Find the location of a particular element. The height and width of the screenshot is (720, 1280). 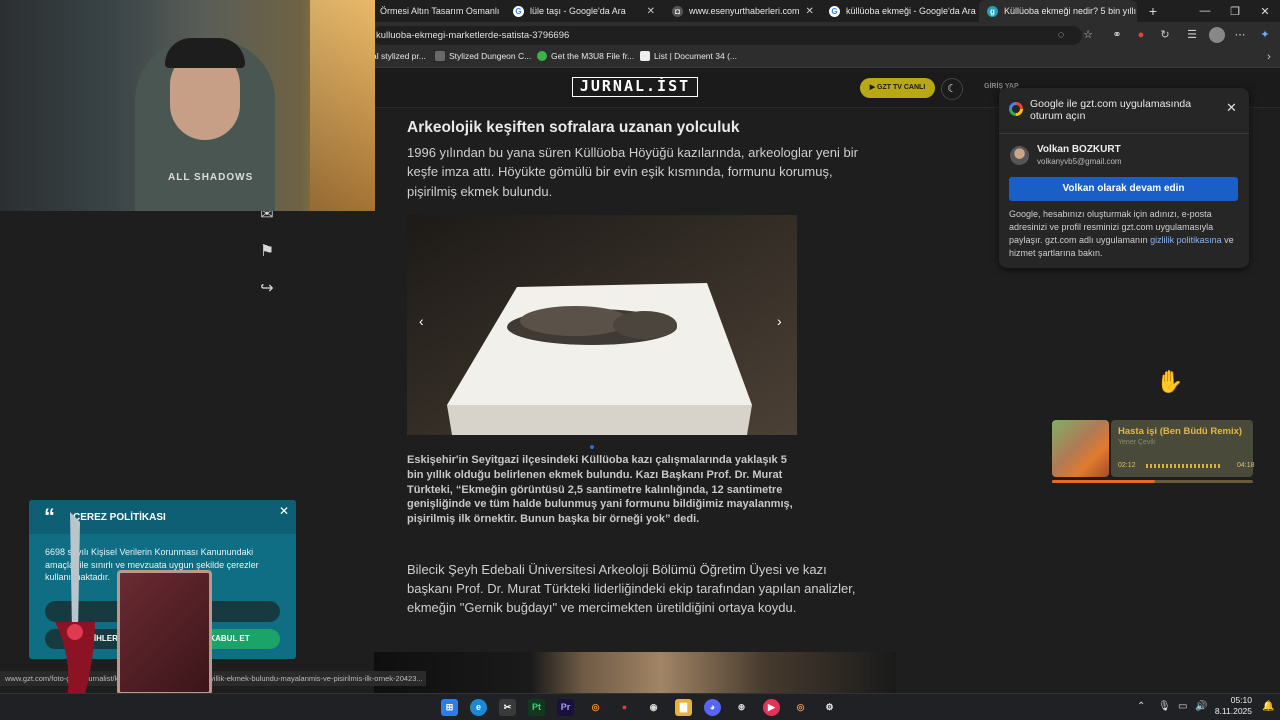

divider is located at coordinates (1124, 133).